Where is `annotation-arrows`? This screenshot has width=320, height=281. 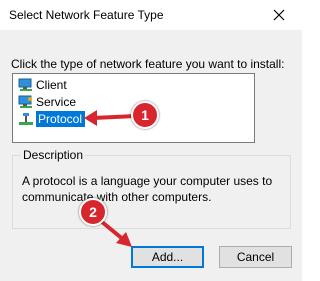 annotation-arrows is located at coordinates (111, 178).